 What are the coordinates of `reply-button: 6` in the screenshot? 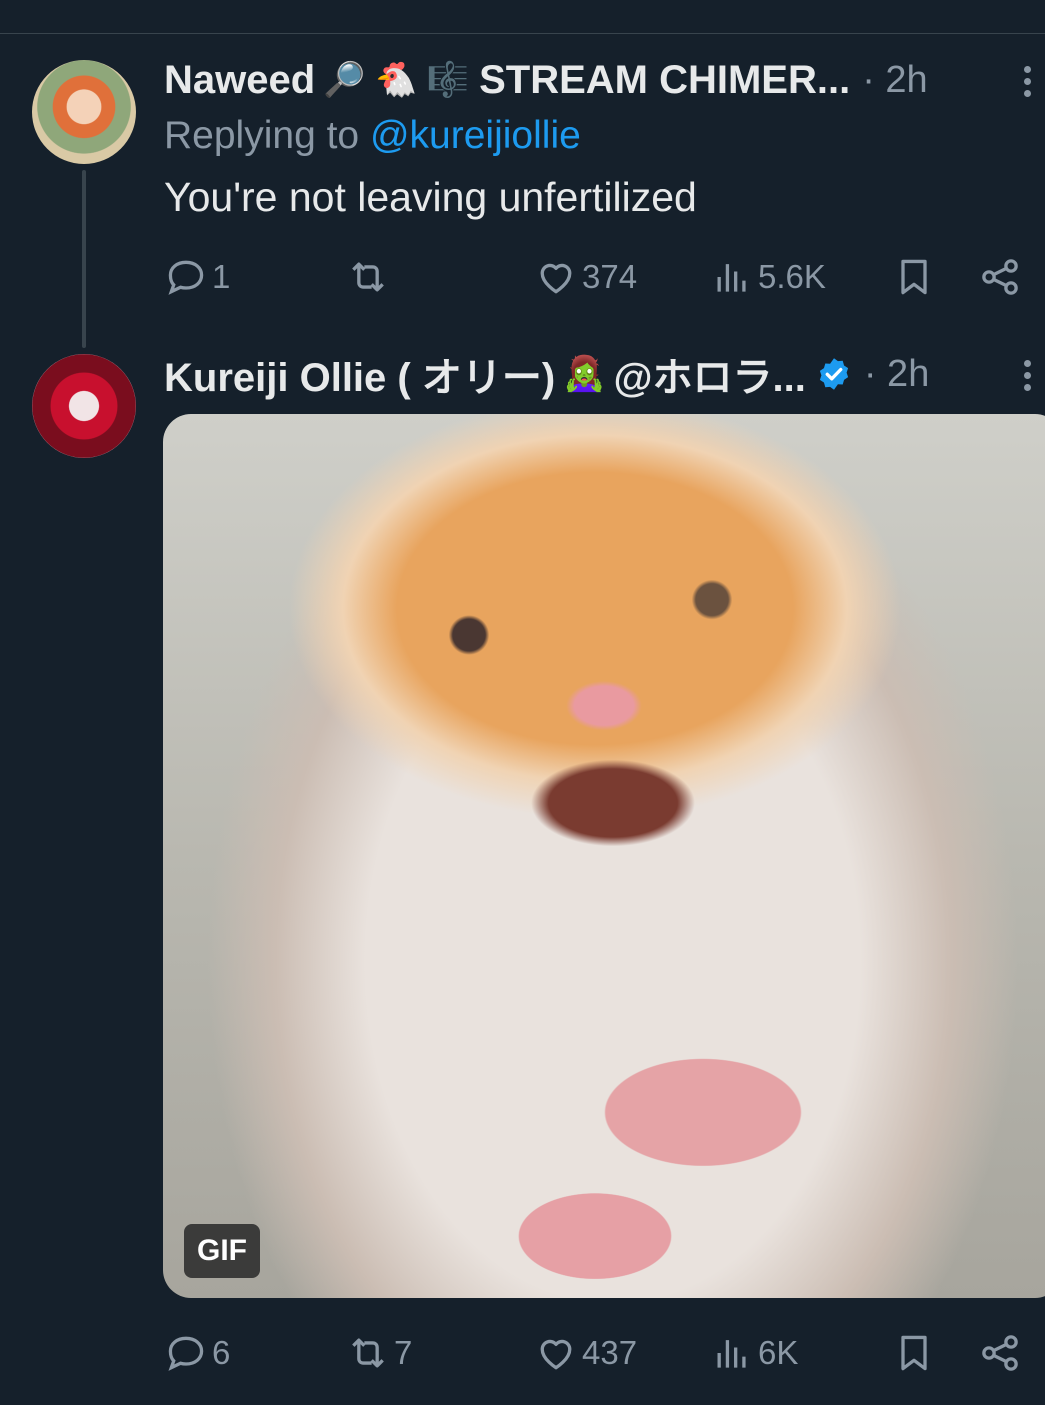 It's located at (197, 1353).